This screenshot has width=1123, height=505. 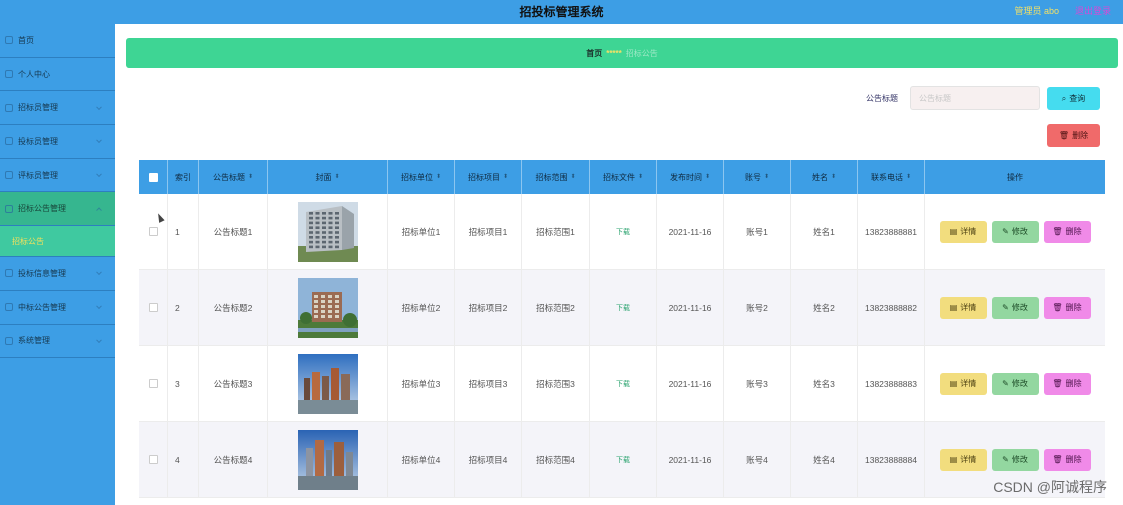 What do you see at coordinates (421, 231) in the screenshot?
I see `cell-unit: 招标单位1` at bounding box center [421, 231].